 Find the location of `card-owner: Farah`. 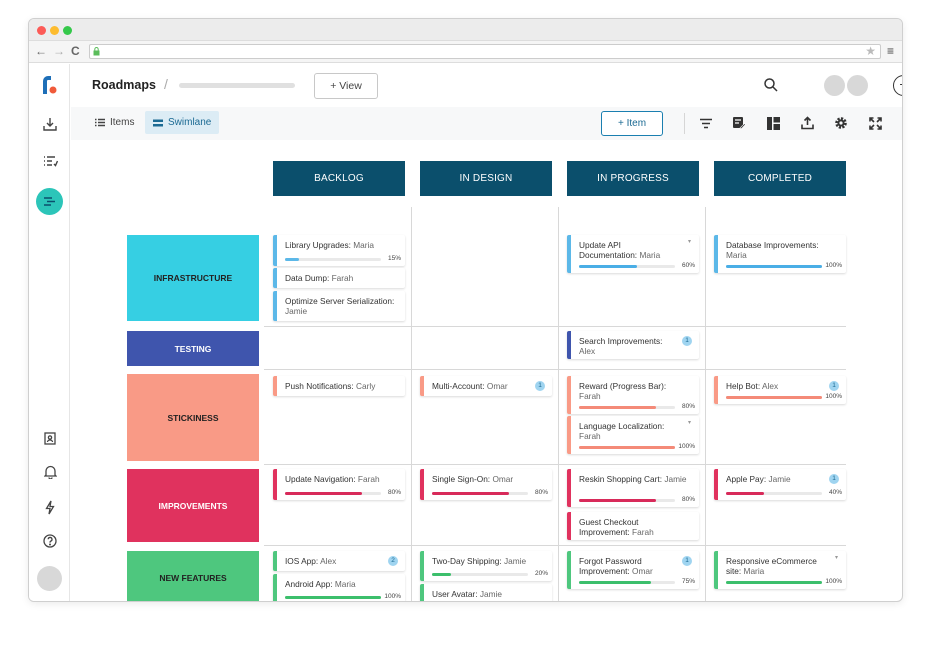

card-owner: Farah is located at coordinates (590, 396).